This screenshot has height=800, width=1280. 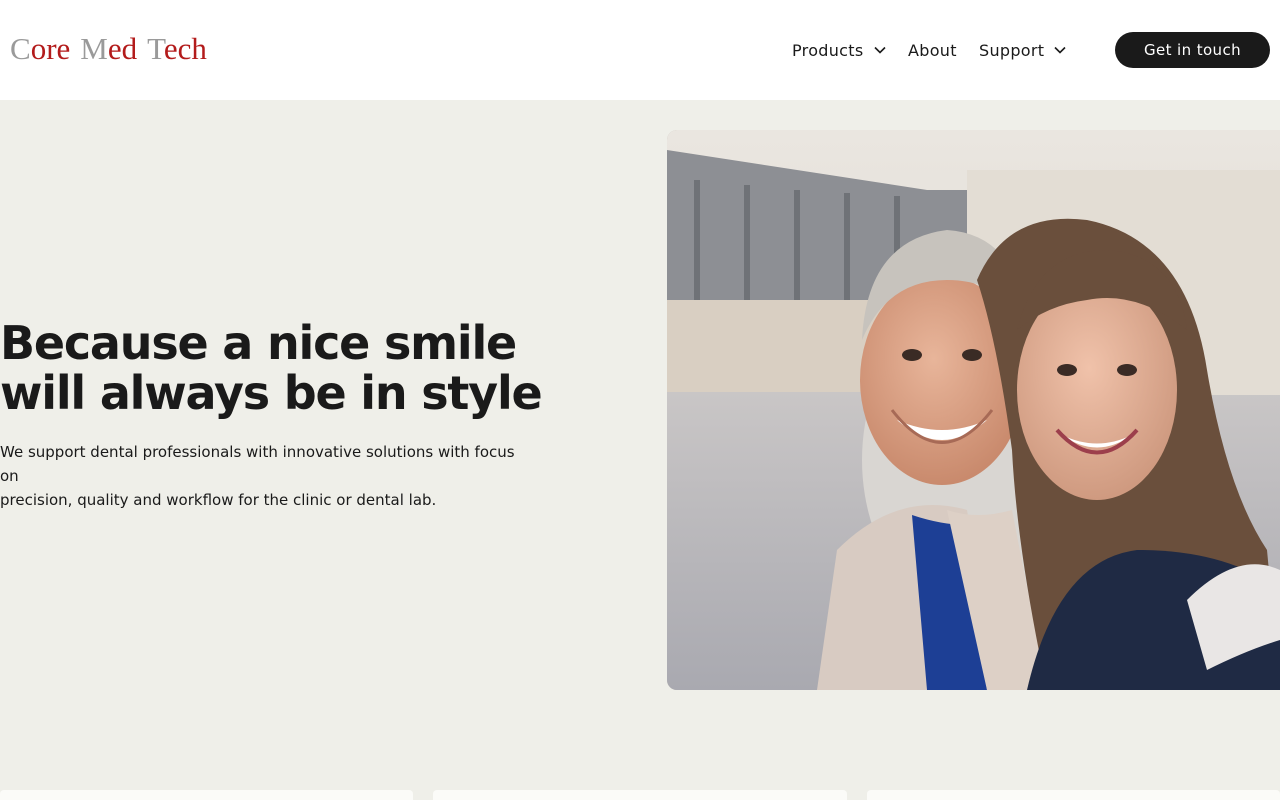 What do you see at coordinates (1012, 50) in the screenshot?
I see `nav-support-label: Support` at bounding box center [1012, 50].